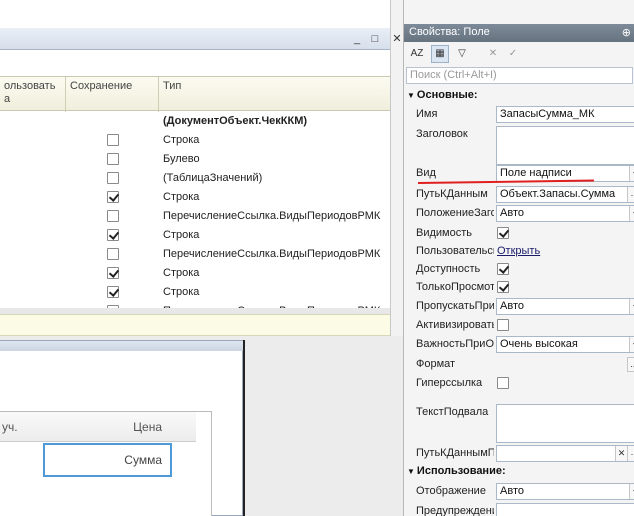  Describe the element at coordinates (519, 33) in the screenshot. I see `properties-title: Свойства: Поле ⊕` at that location.